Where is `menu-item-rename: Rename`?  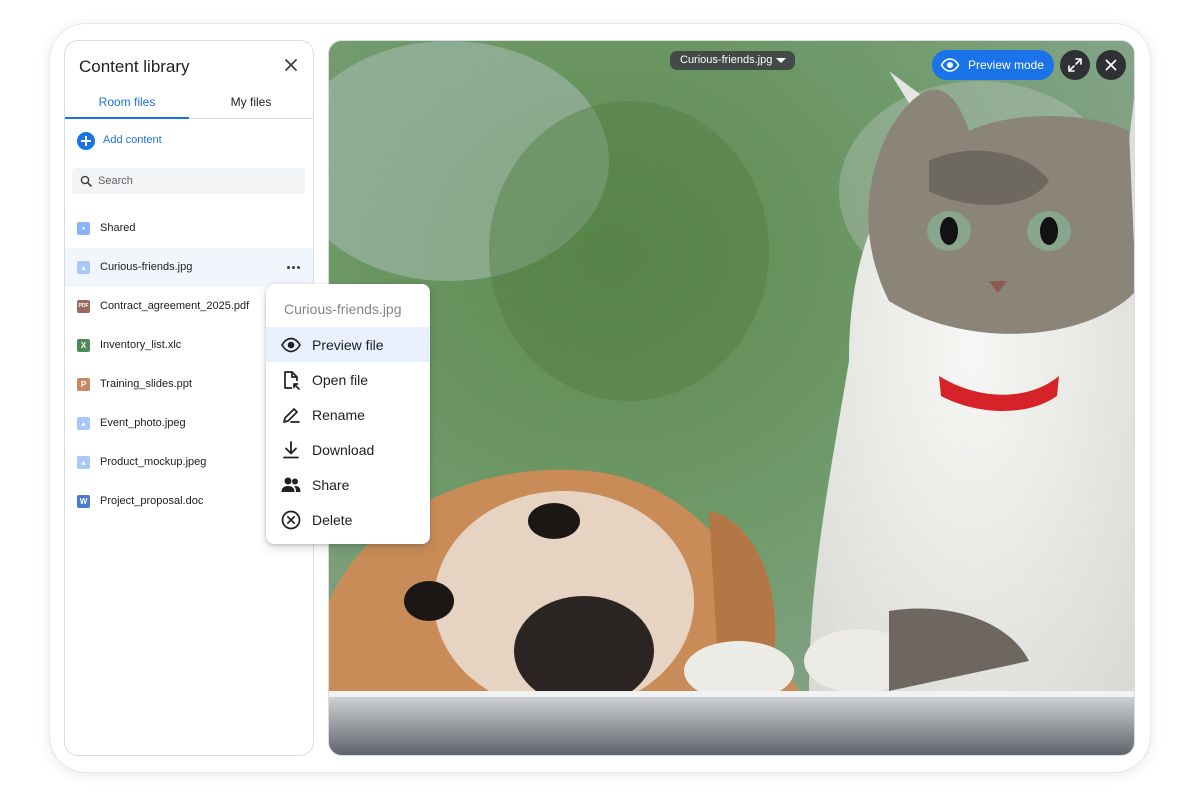 menu-item-rename: Rename is located at coordinates (348, 414).